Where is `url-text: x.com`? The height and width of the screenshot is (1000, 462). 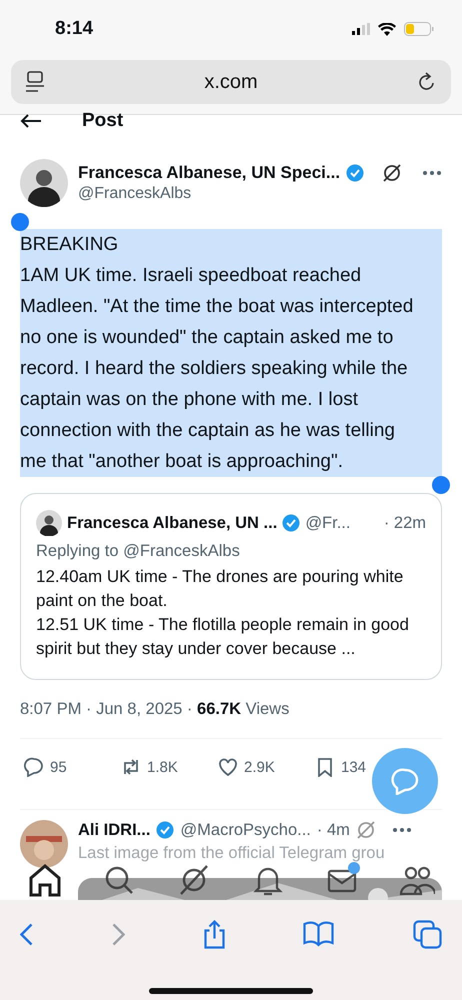 url-text: x.com is located at coordinates (231, 82).